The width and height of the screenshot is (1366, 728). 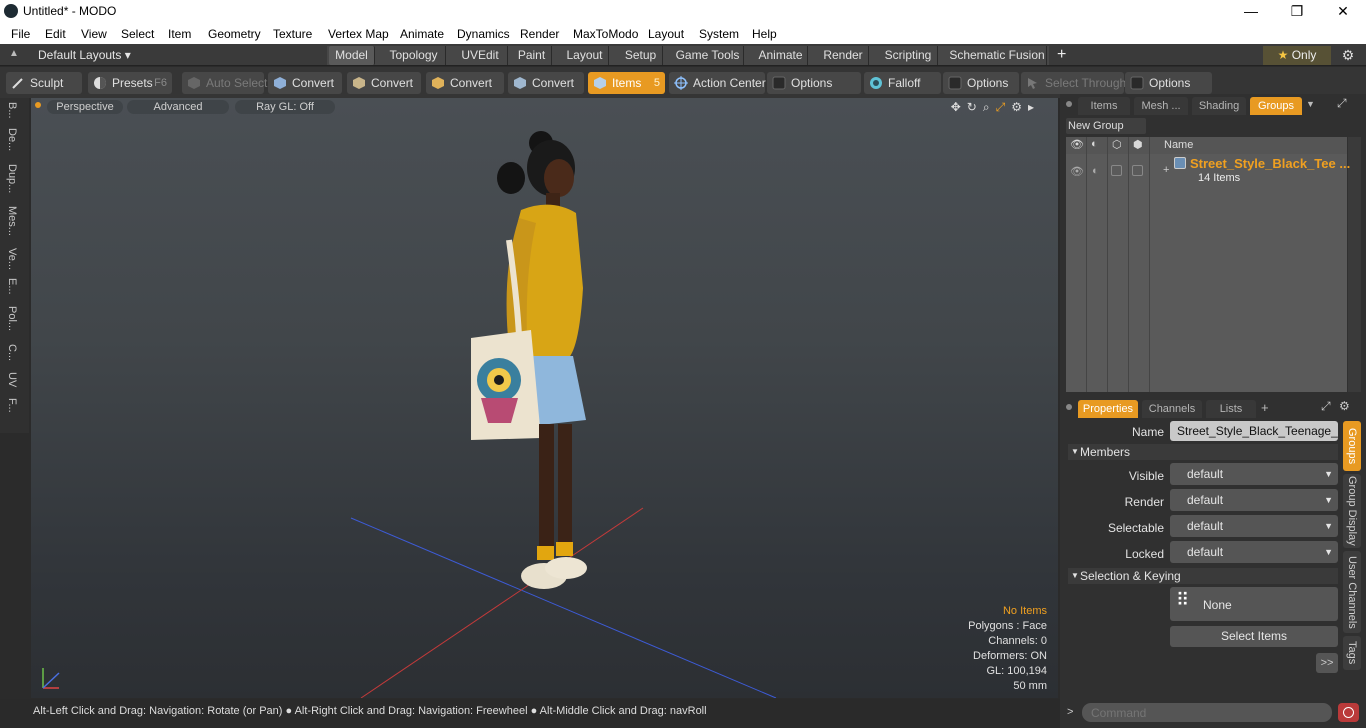 What do you see at coordinates (234, 34) in the screenshot?
I see `menu-geometry: Geometry` at bounding box center [234, 34].